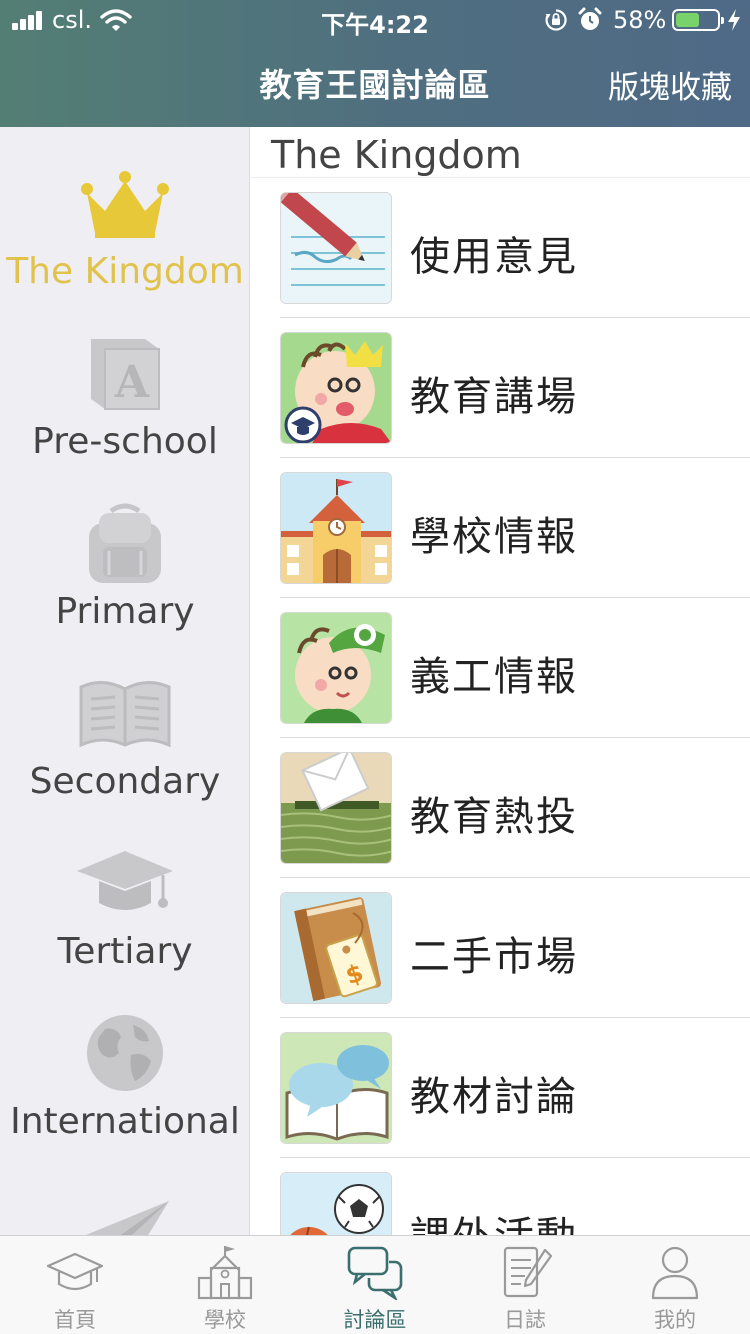  I want to click on tab-journal: 日誌, so click(525, 1285).